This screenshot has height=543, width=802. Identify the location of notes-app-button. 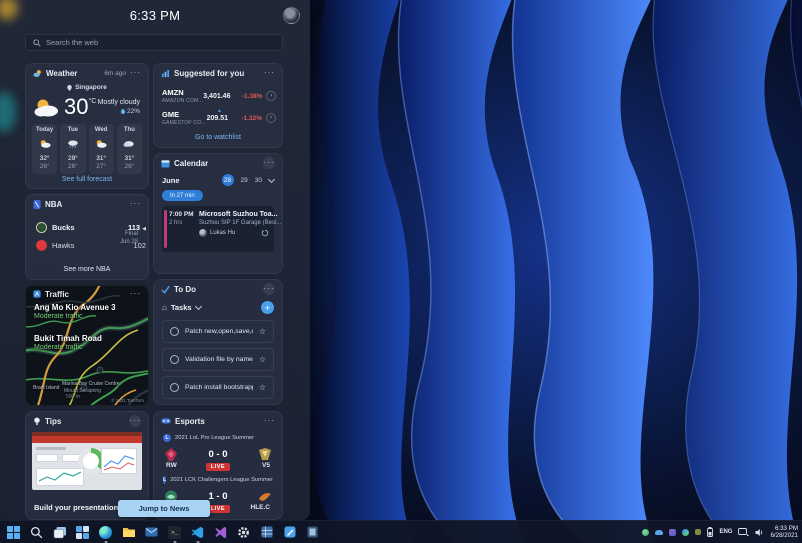
(312, 532).